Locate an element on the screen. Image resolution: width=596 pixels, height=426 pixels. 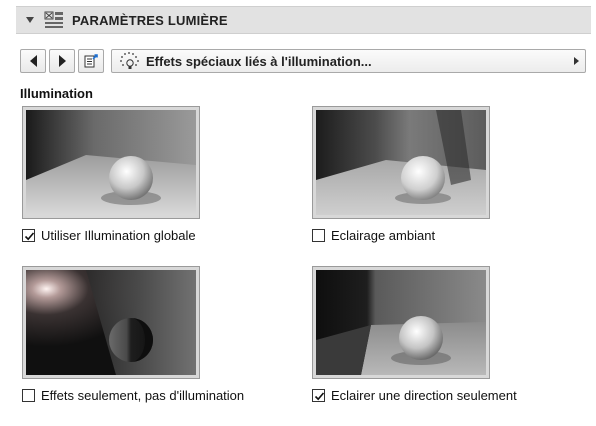
document-settings-icon is located at coordinates (91, 61).